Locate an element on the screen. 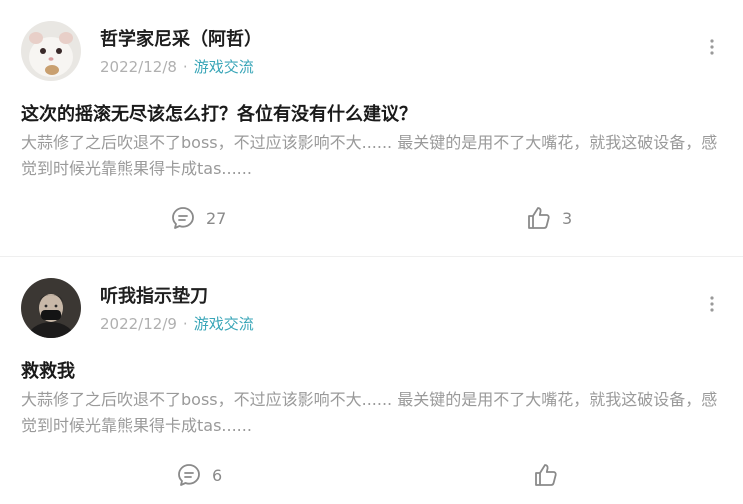 Image resolution: width=743 pixels, height=504 pixels. masked-person-avatar-icon is located at coordinates (51, 308).